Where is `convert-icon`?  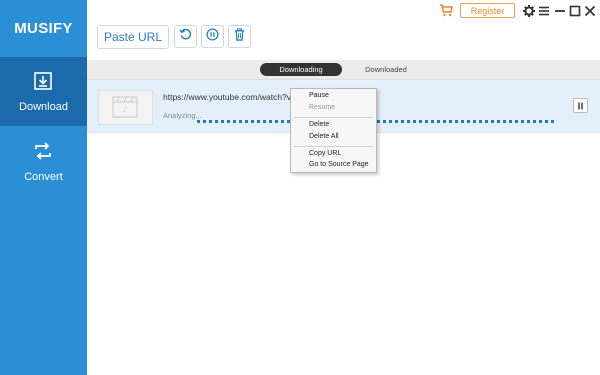
convert-icon is located at coordinates (43, 151).